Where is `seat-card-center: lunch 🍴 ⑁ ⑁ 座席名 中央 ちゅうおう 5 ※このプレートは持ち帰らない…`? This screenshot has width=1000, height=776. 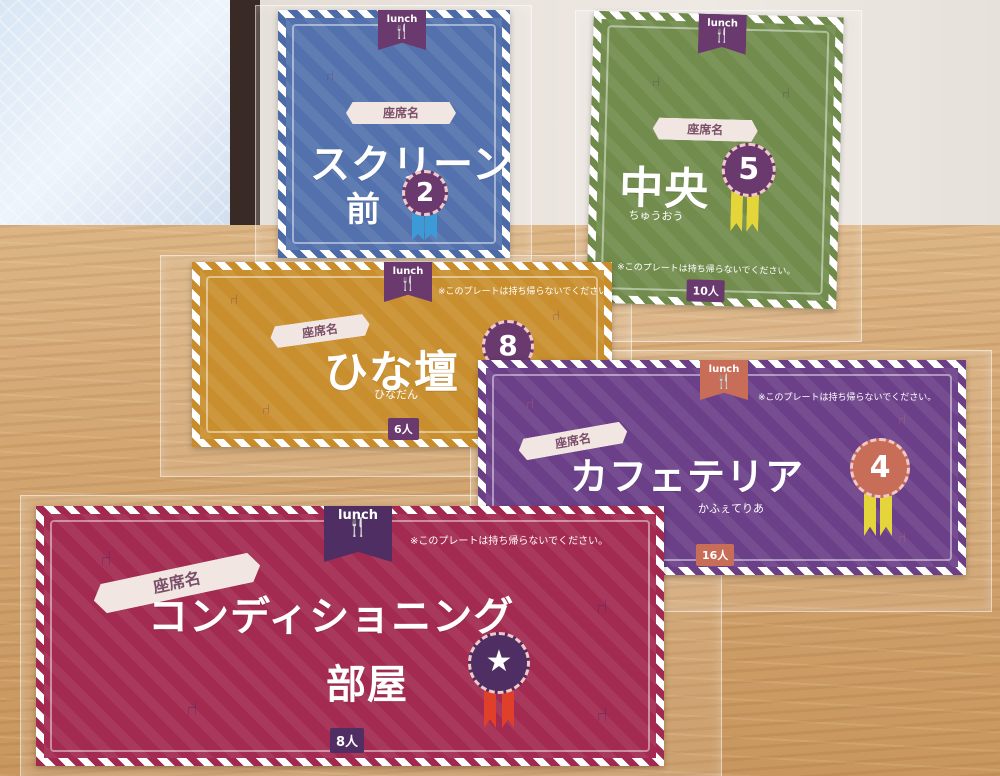
seat-card-center: lunch 🍴 ⑁ ⑁ 座席名 中央 ちゅうおう 5 ※このプレートは持ち帰らない… is located at coordinates (715, 160).